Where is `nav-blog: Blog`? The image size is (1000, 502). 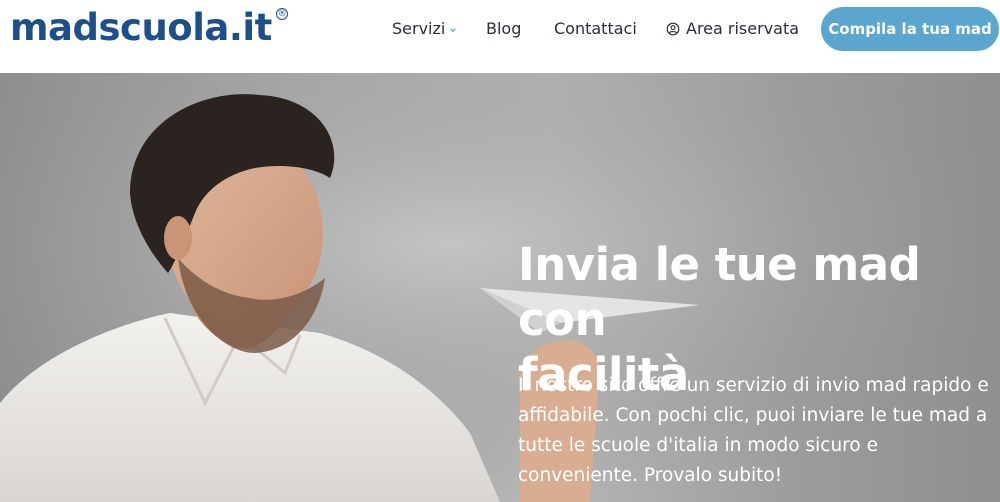 nav-blog: Blog is located at coordinates (503, 28).